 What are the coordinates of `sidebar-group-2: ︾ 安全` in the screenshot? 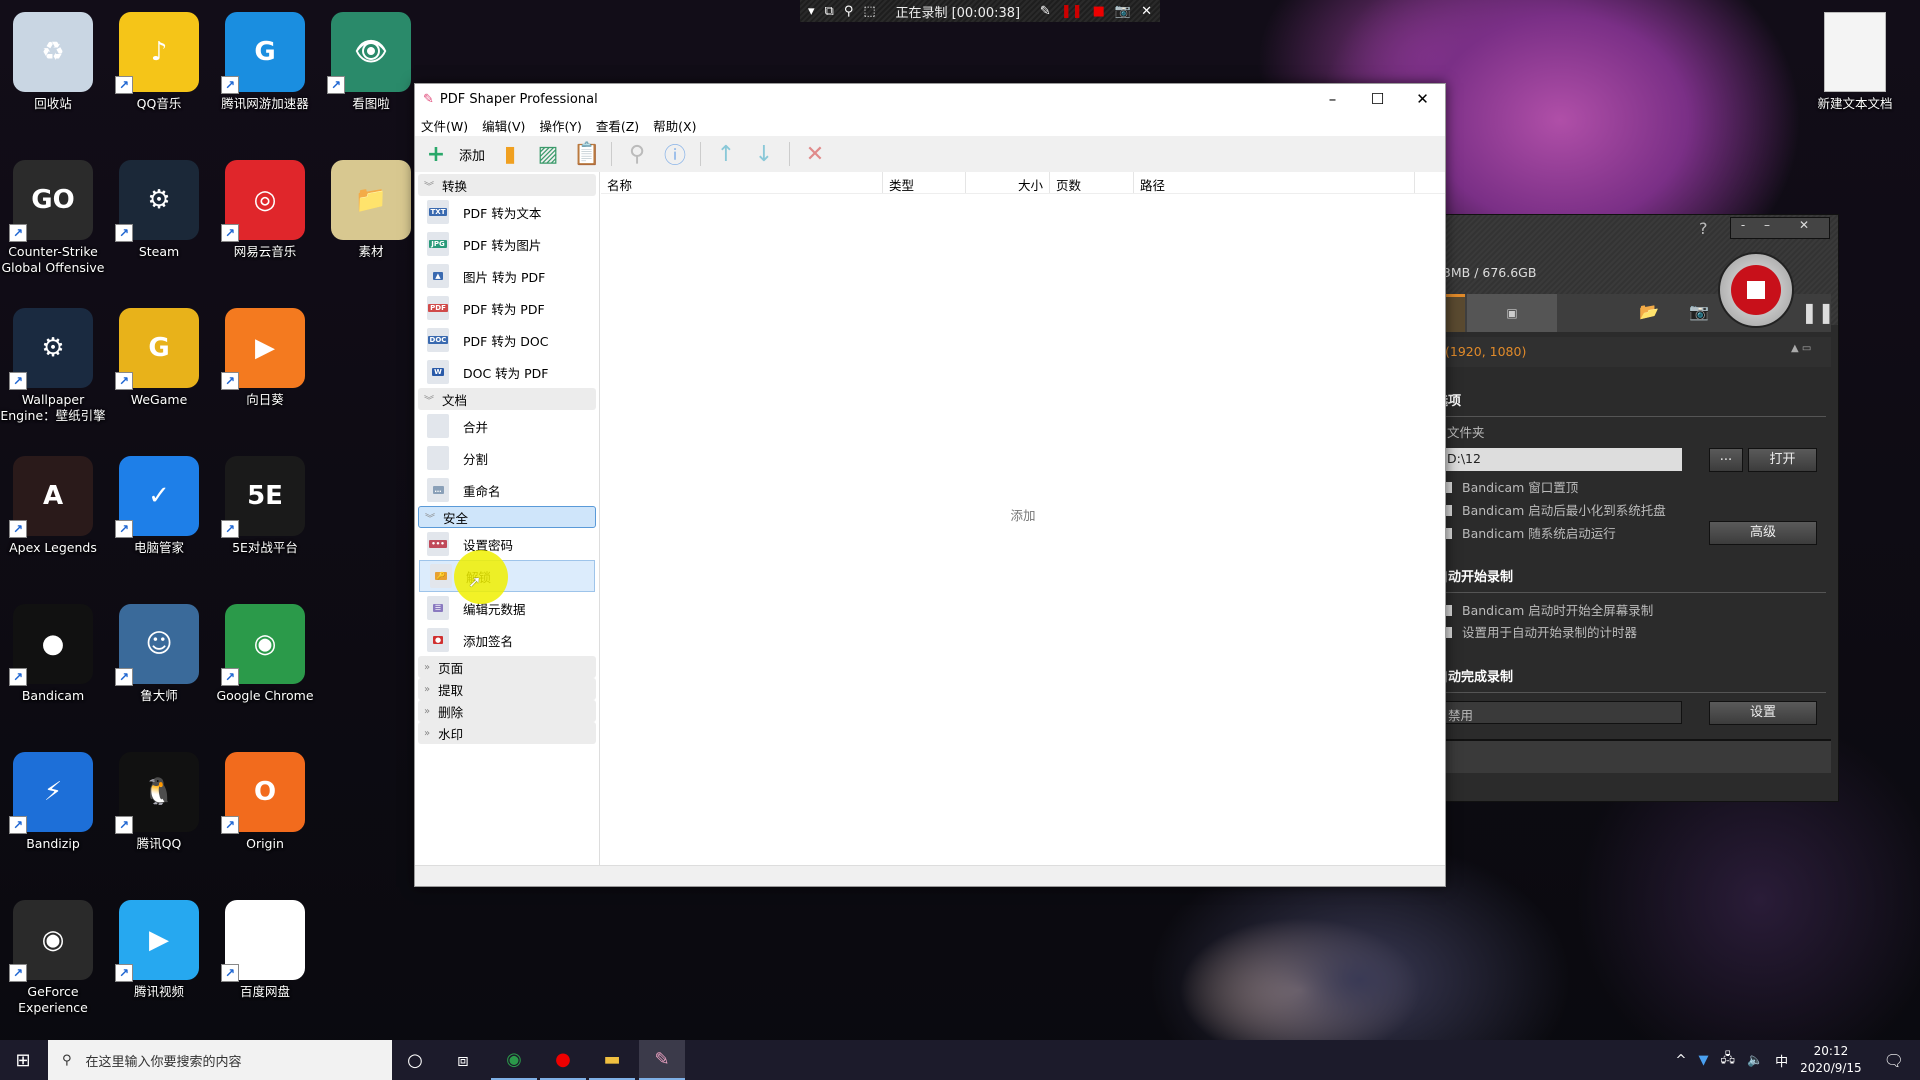 It's located at (507, 517).